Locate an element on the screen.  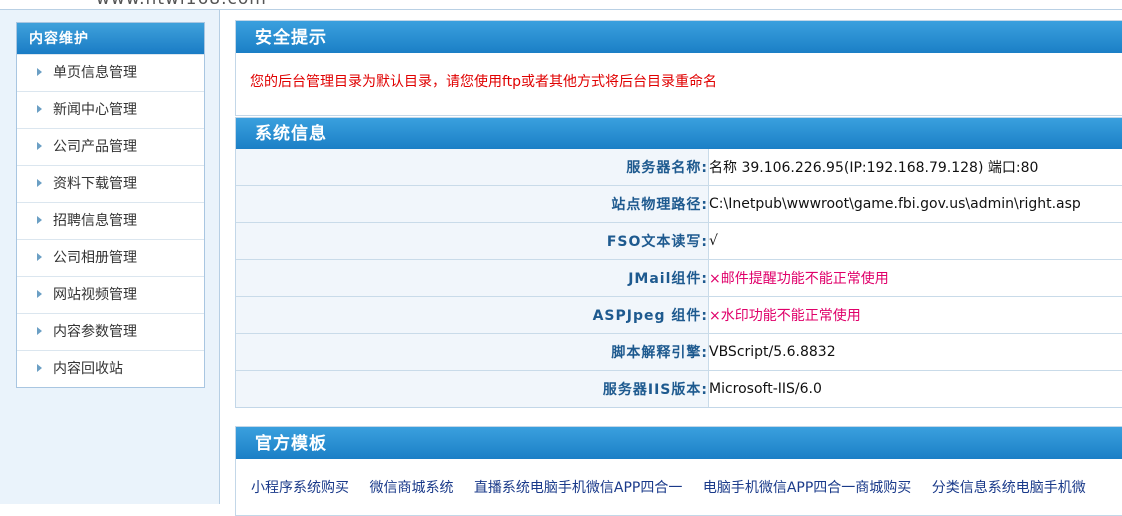
sidebar-item-products: 公司产品管理 is located at coordinates (110, 146).